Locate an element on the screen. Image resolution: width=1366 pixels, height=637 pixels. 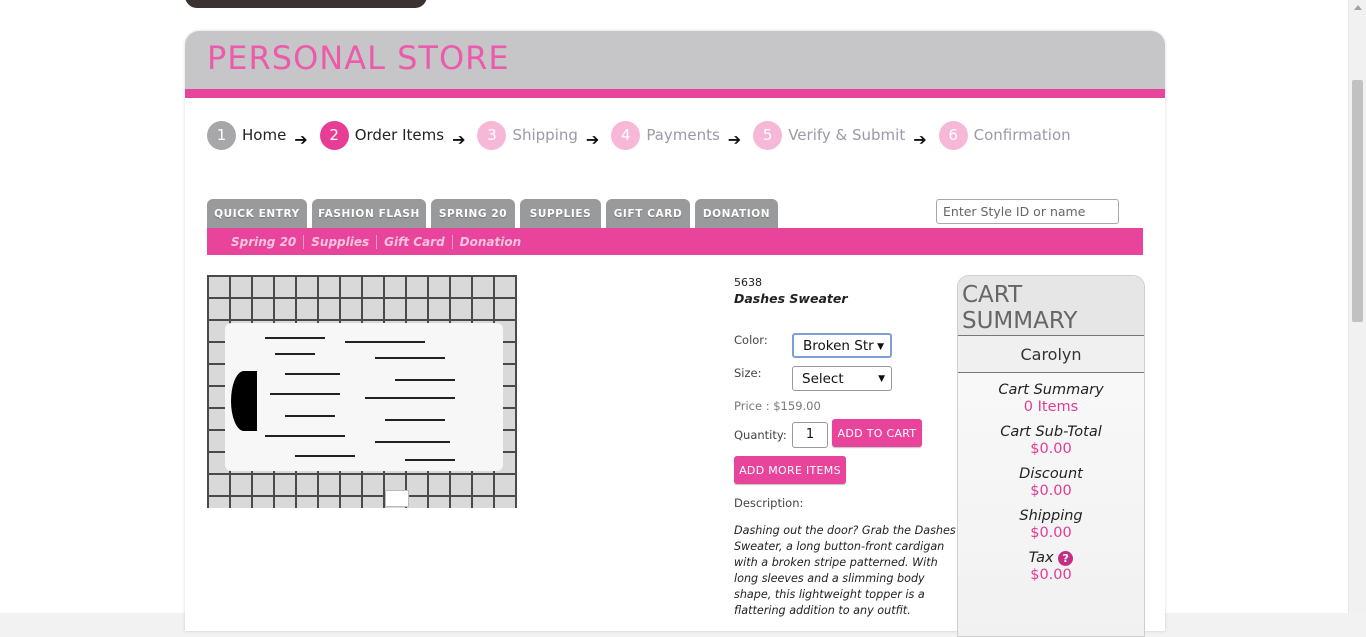
cart-user-name: Carolyn is located at coordinates (1051, 354).